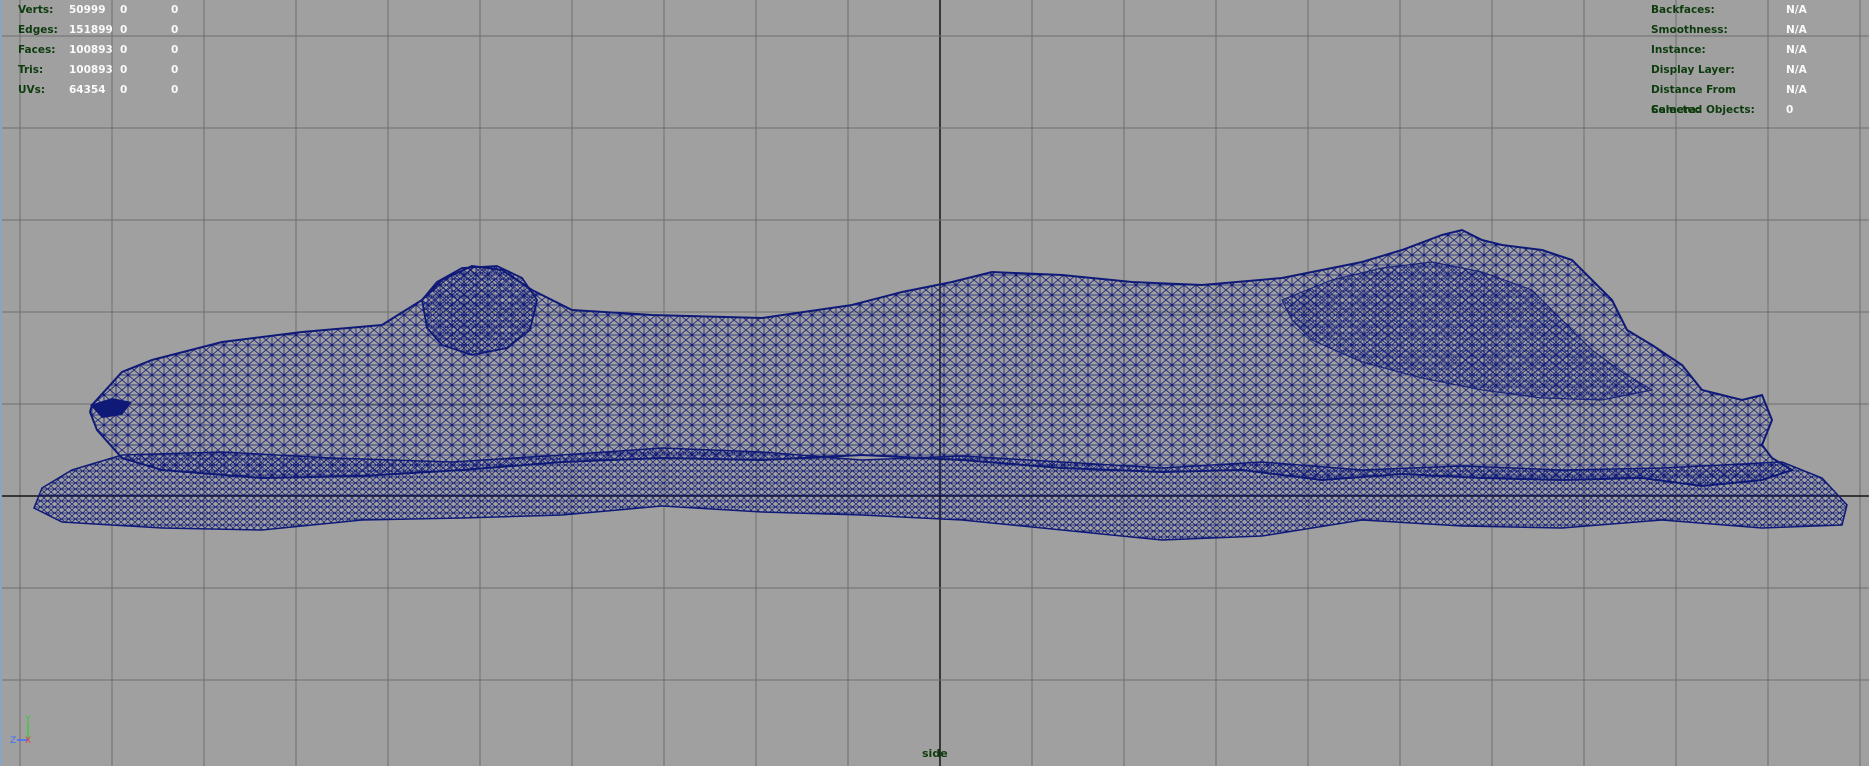  I want to click on object-detail-row: Distance From Camera: N/A, so click(1729, 98).